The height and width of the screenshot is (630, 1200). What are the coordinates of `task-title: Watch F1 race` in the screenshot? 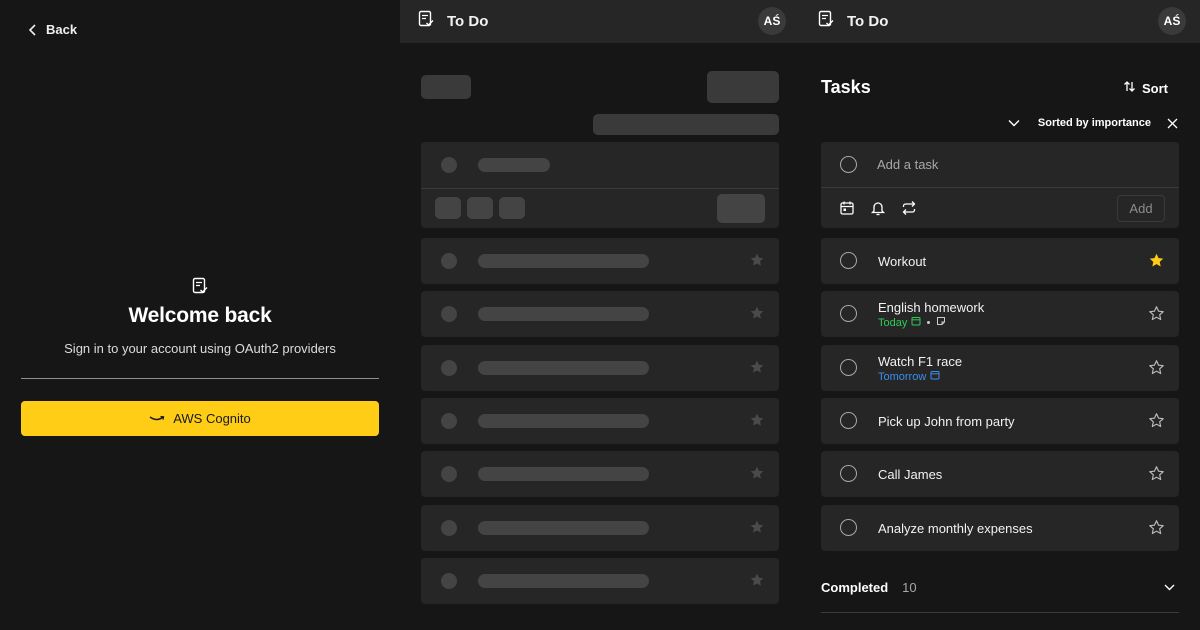 It's located at (920, 361).